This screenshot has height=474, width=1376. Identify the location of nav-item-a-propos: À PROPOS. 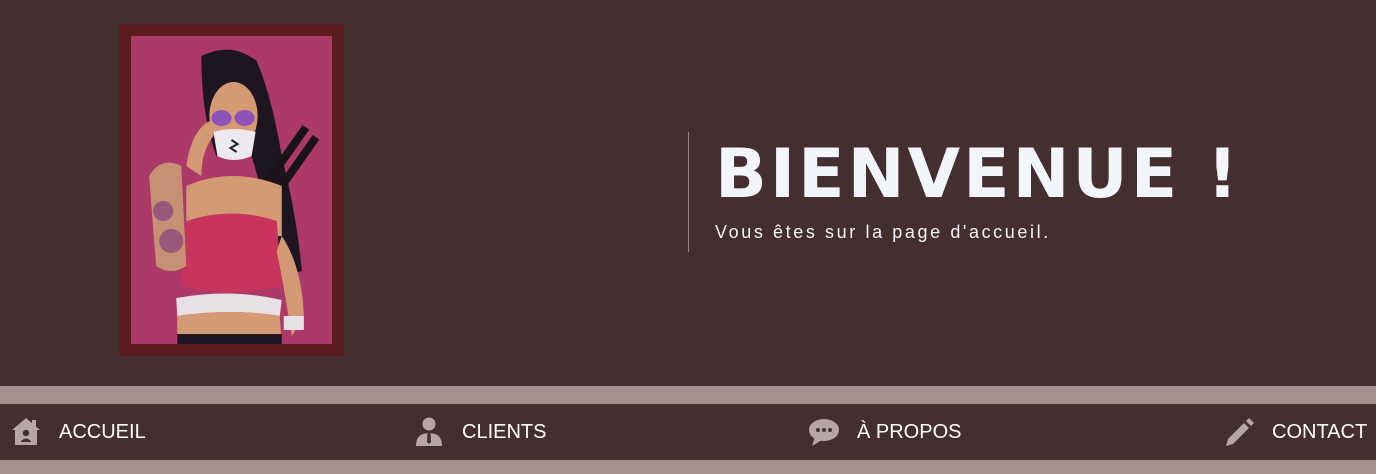
(884, 432).